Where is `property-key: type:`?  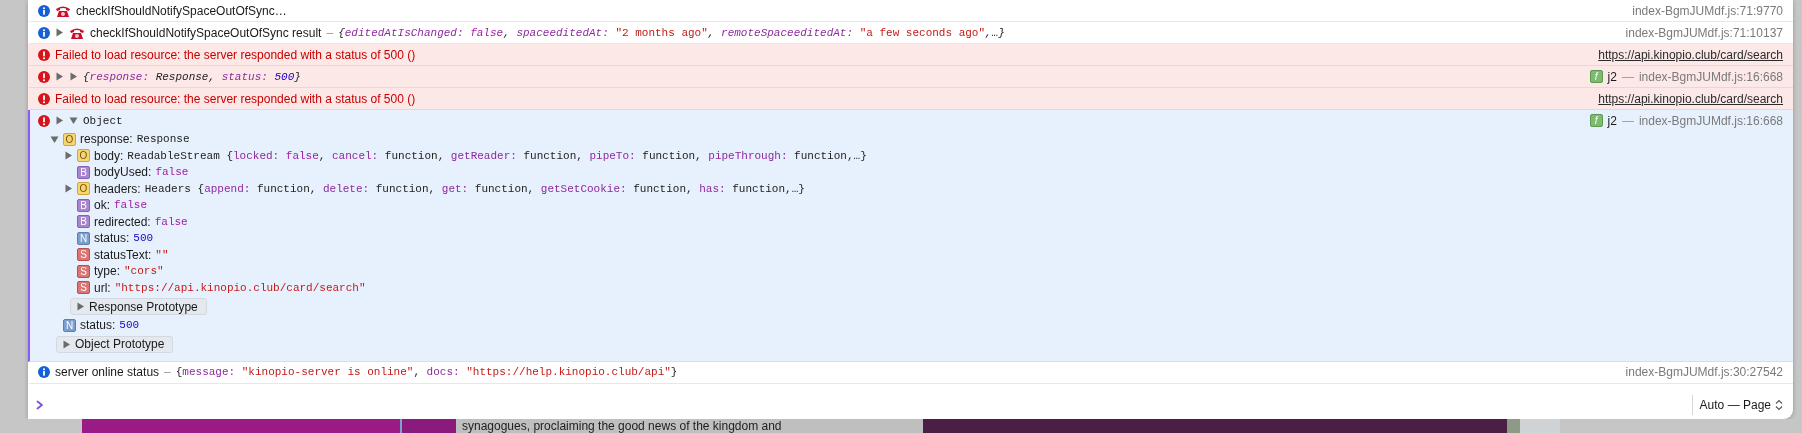
property-key: type: is located at coordinates (107, 271).